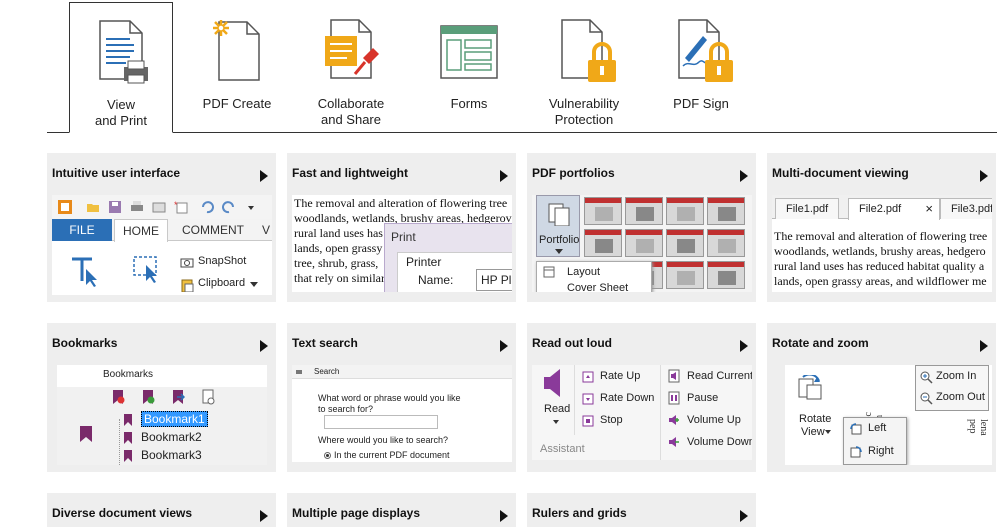 Image resolution: width=1003 pixels, height=527 pixels. Describe the element at coordinates (121, 67) in the screenshot. I see `tab-view-and-print: View and Print` at that location.